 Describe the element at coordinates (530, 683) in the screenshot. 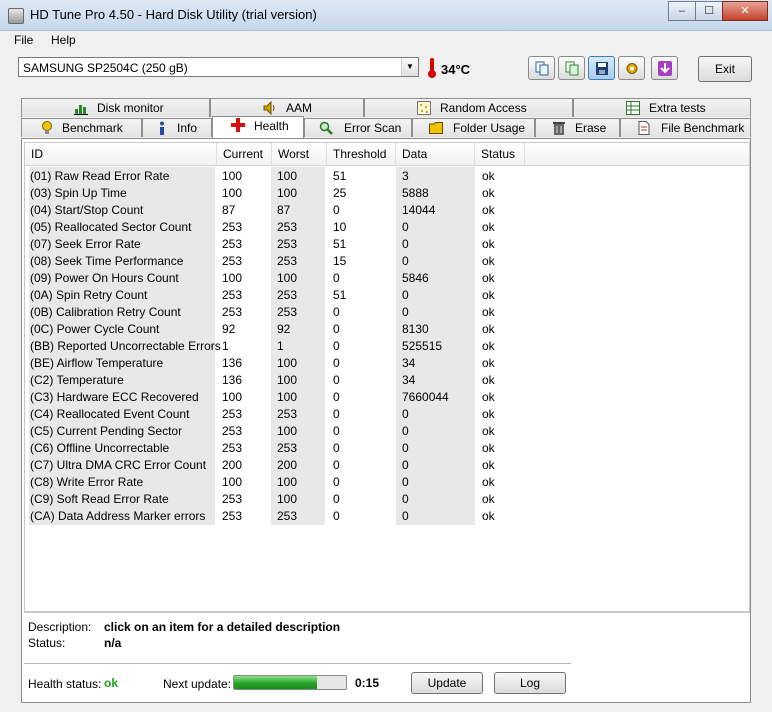

I see `log-button: Log` at that location.